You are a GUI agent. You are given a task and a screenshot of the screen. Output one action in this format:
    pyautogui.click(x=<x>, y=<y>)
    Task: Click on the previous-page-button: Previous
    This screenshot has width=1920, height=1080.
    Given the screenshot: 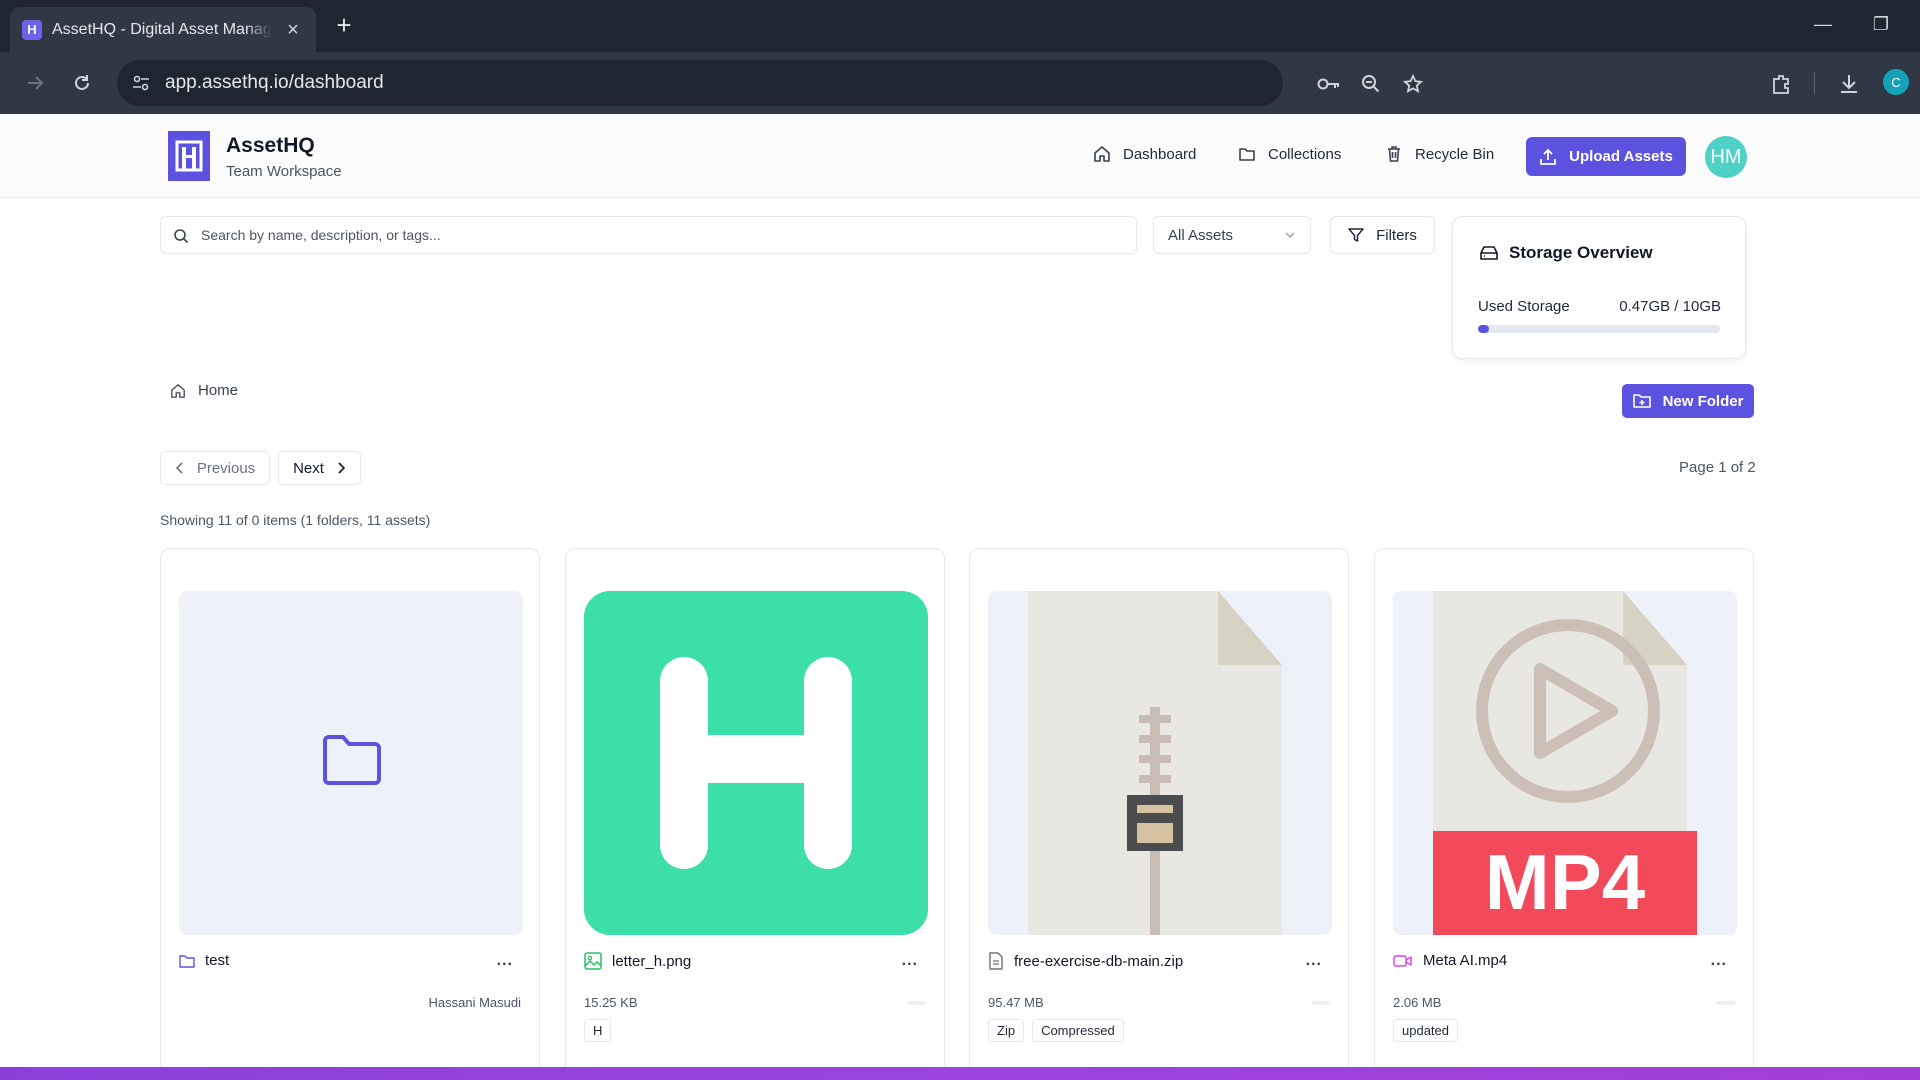 What is the action you would take?
    pyautogui.click(x=215, y=468)
    